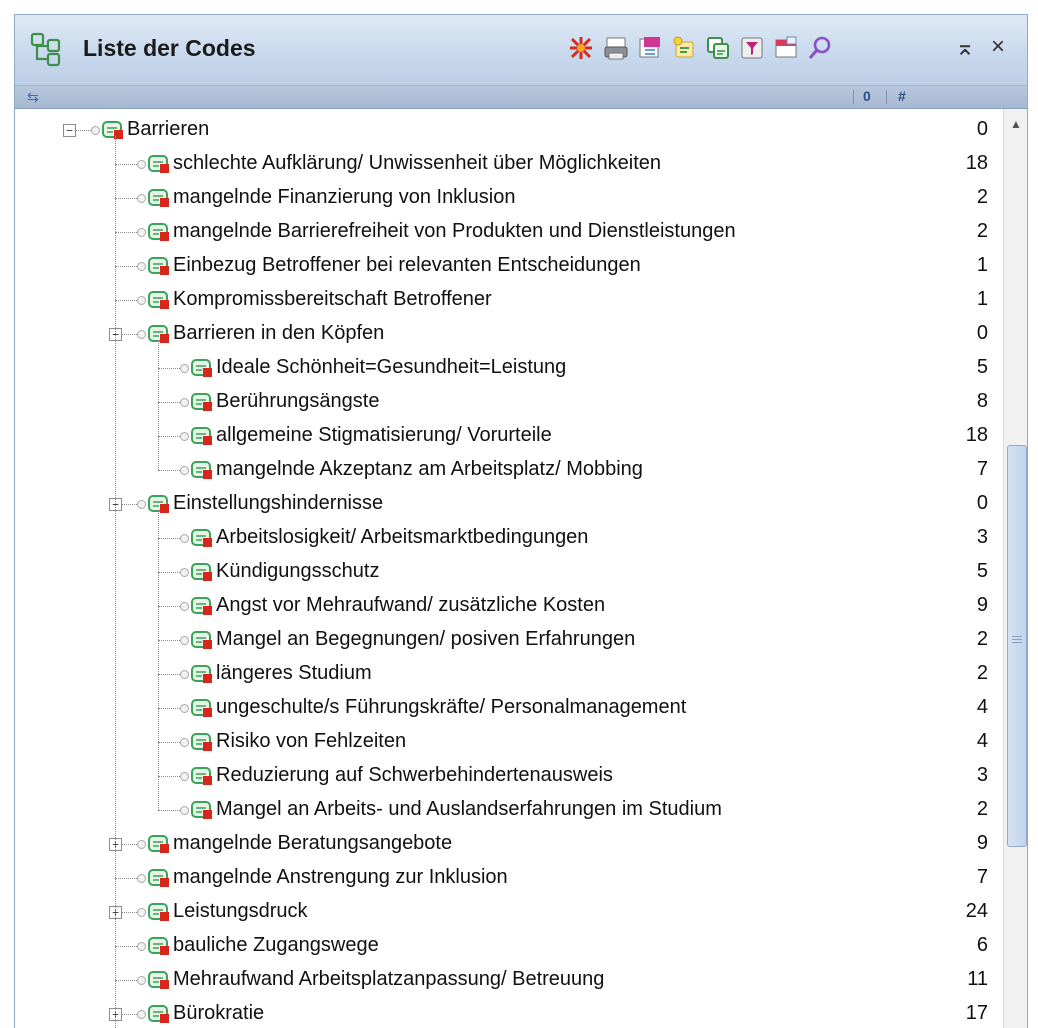 This screenshot has width=1038, height=1028. What do you see at coordinates (616, 48) in the screenshot?
I see `print-icon` at bounding box center [616, 48].